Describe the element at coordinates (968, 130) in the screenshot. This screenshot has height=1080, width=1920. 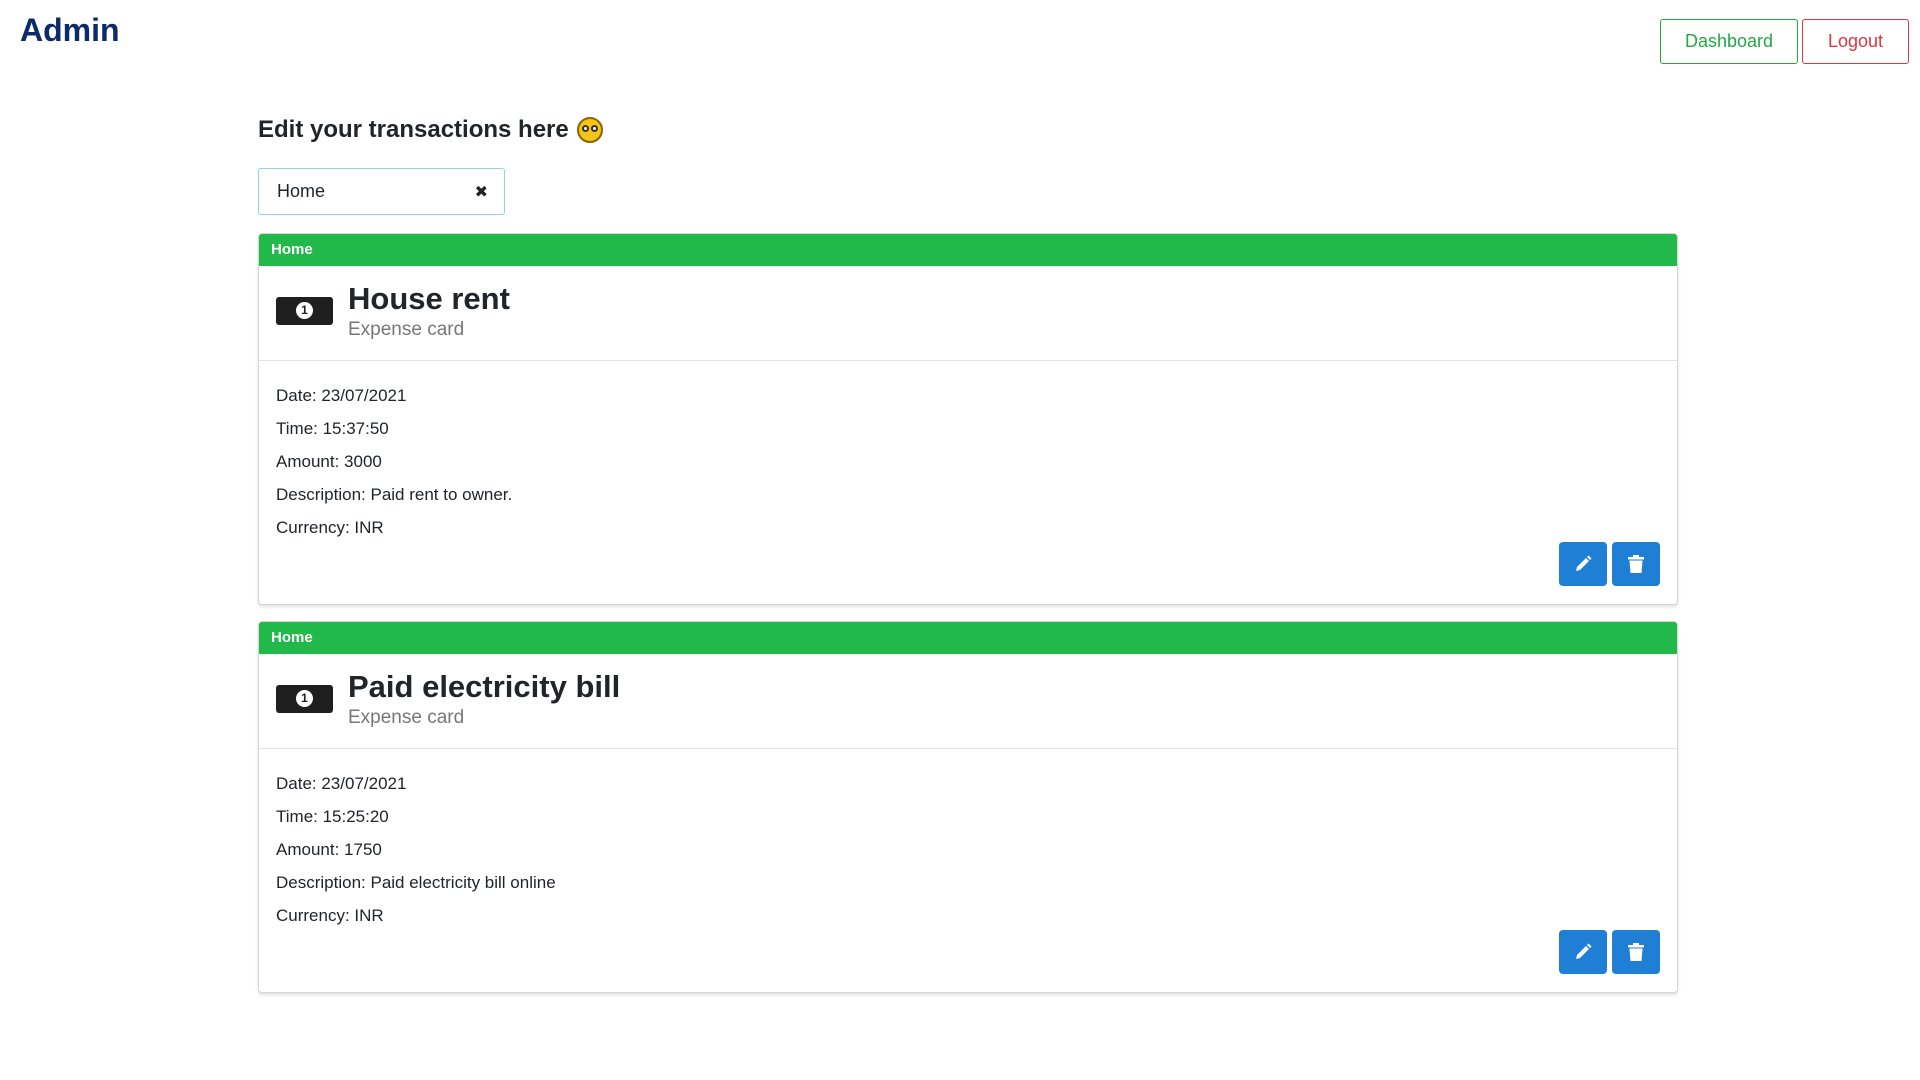
I see `page-heading: Edit your transactions here` at that location.